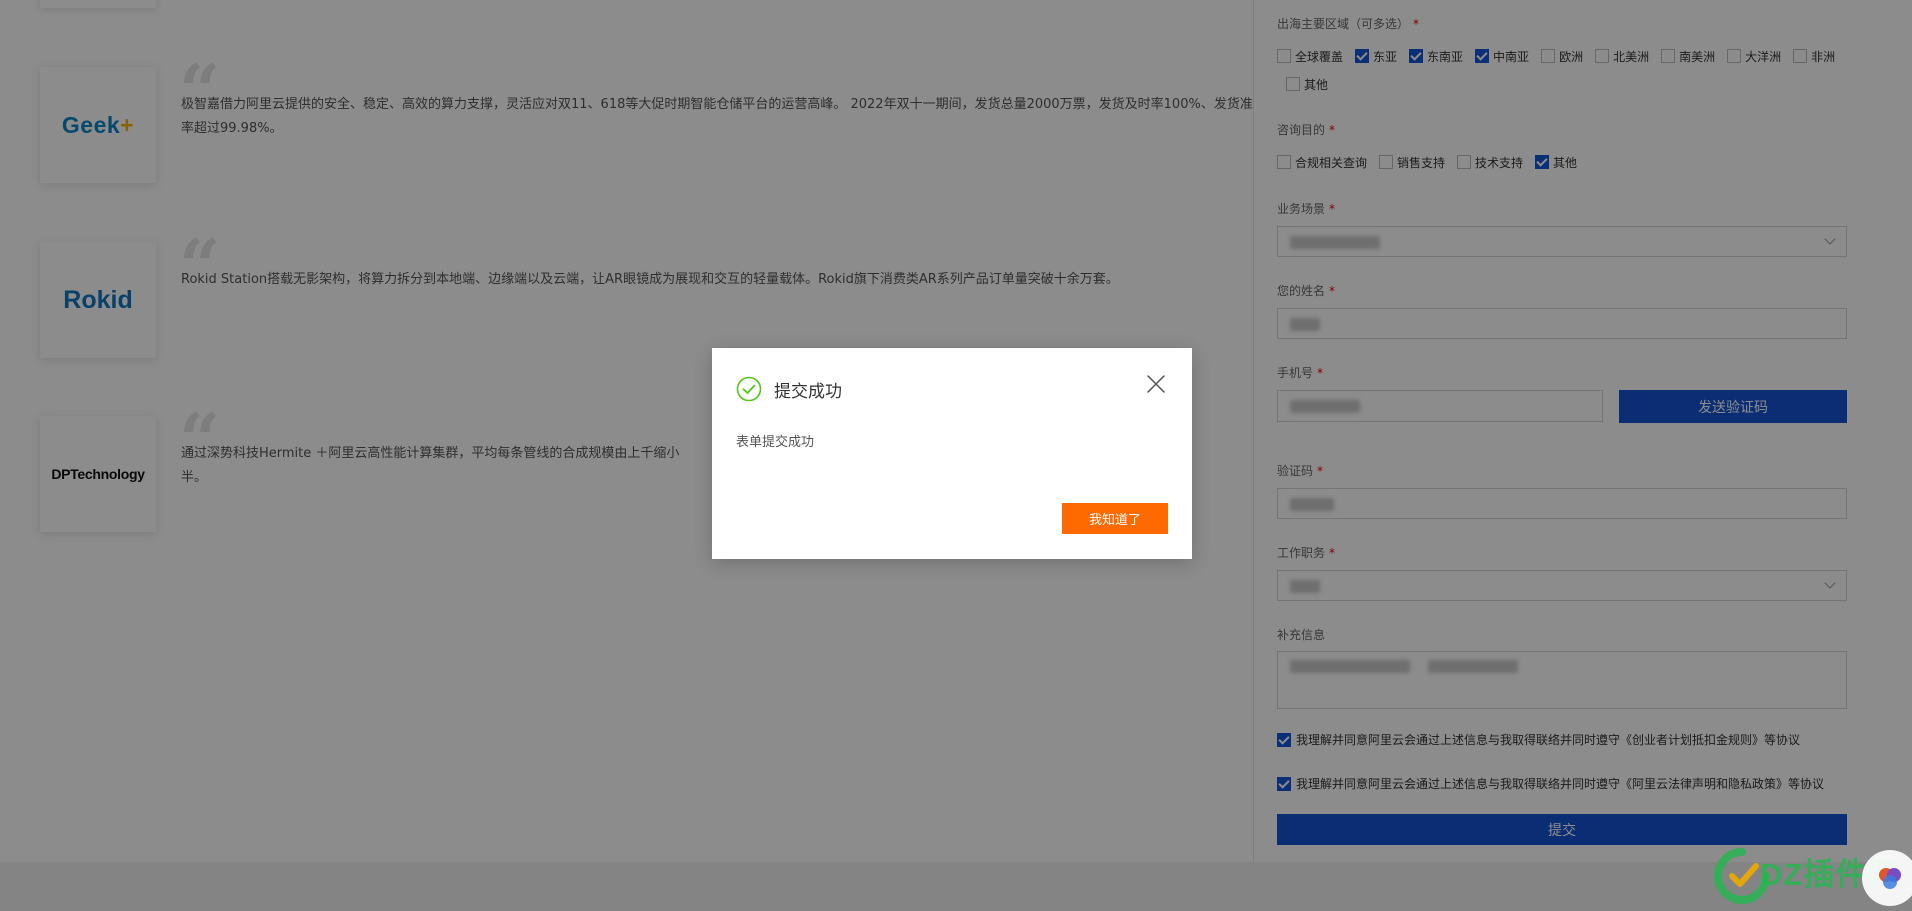 The width and height of the screenshot is (1912, 911). What do you see at coordinates (952, 453) in the screenshot?
I see `success-dialog: 提交成功 表单提交成功 我知道了` at bounding box center [952, 453].